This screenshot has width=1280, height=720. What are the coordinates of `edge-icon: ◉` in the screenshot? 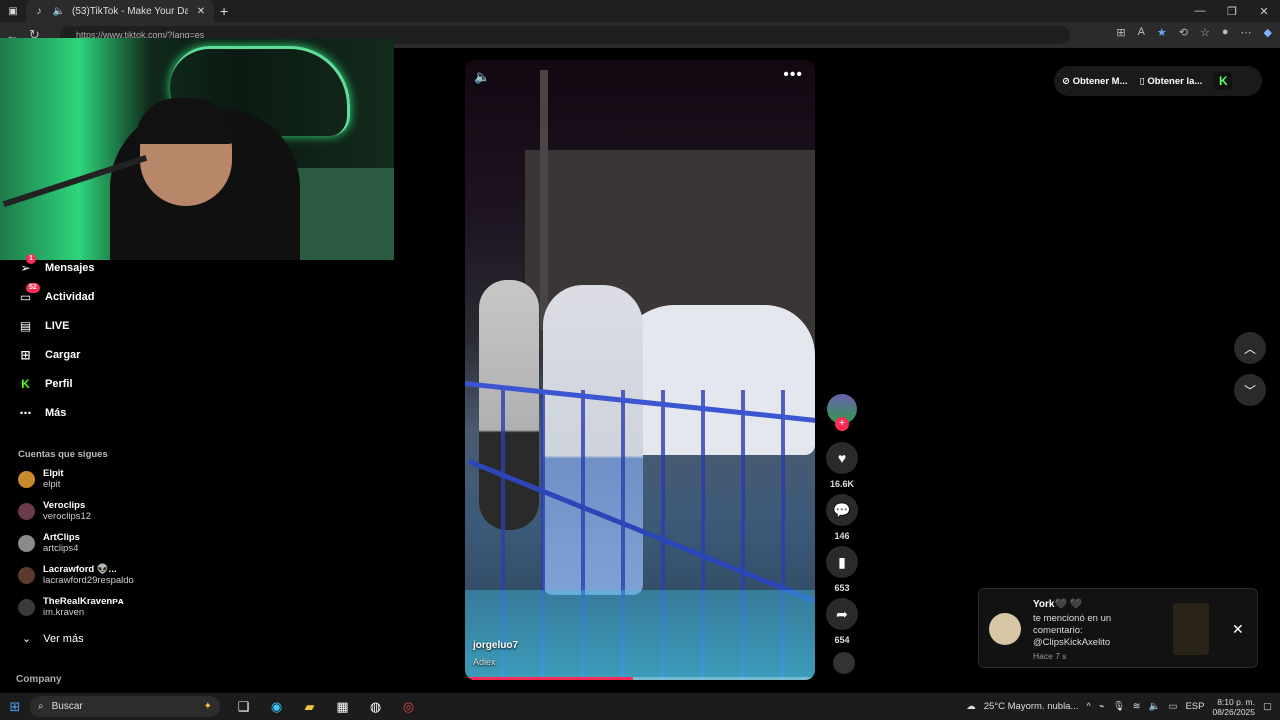 It's located at (276, 707).